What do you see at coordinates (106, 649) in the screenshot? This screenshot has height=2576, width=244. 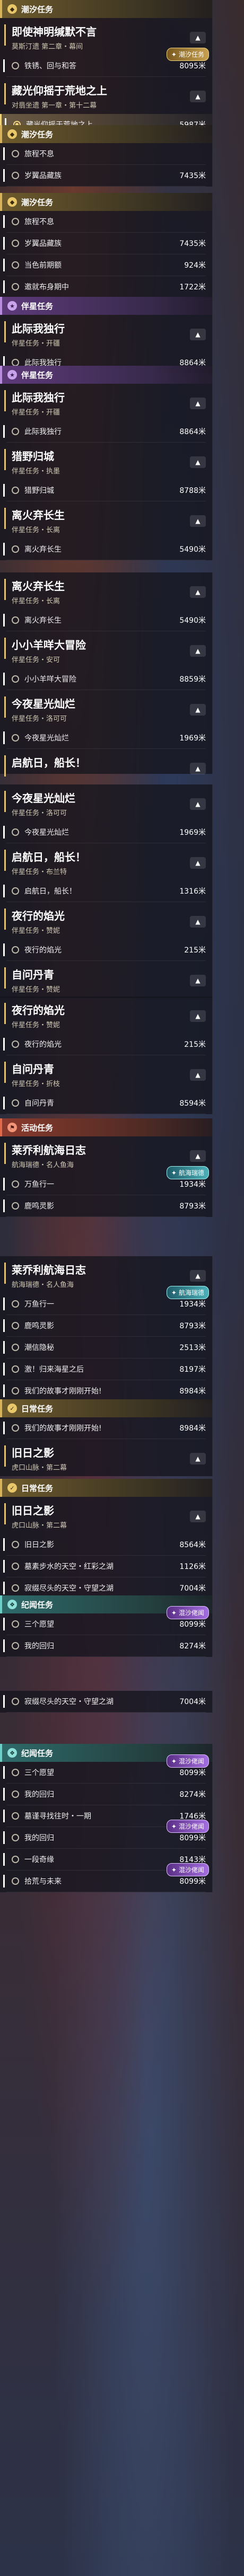 I see `quest-entry: 小小羊咩大冒险 伴星任务・安可 ▲` at bounding box center [106, 649].